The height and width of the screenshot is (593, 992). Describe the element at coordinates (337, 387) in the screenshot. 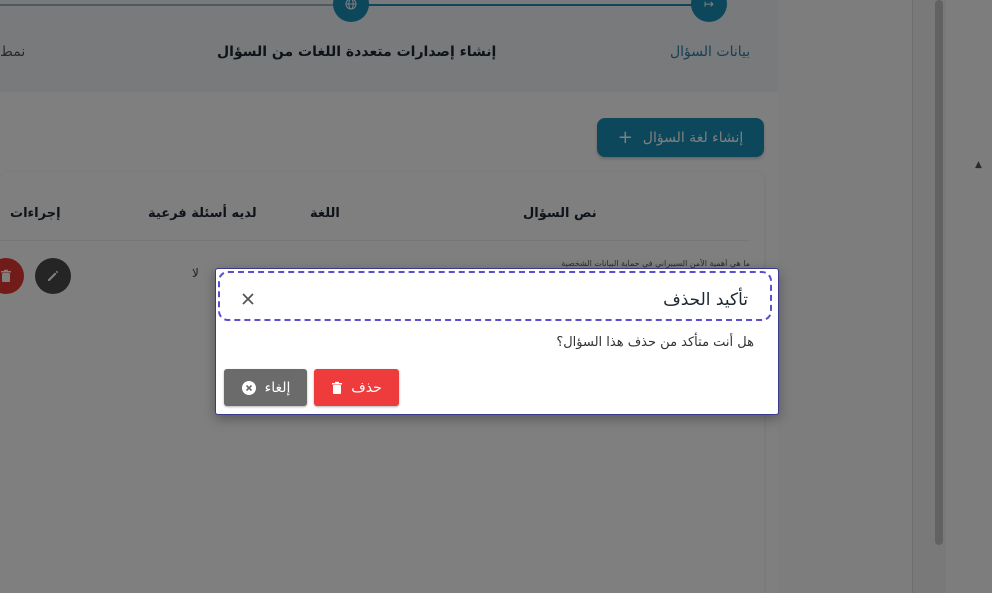

I see `trash-icon` at that location.